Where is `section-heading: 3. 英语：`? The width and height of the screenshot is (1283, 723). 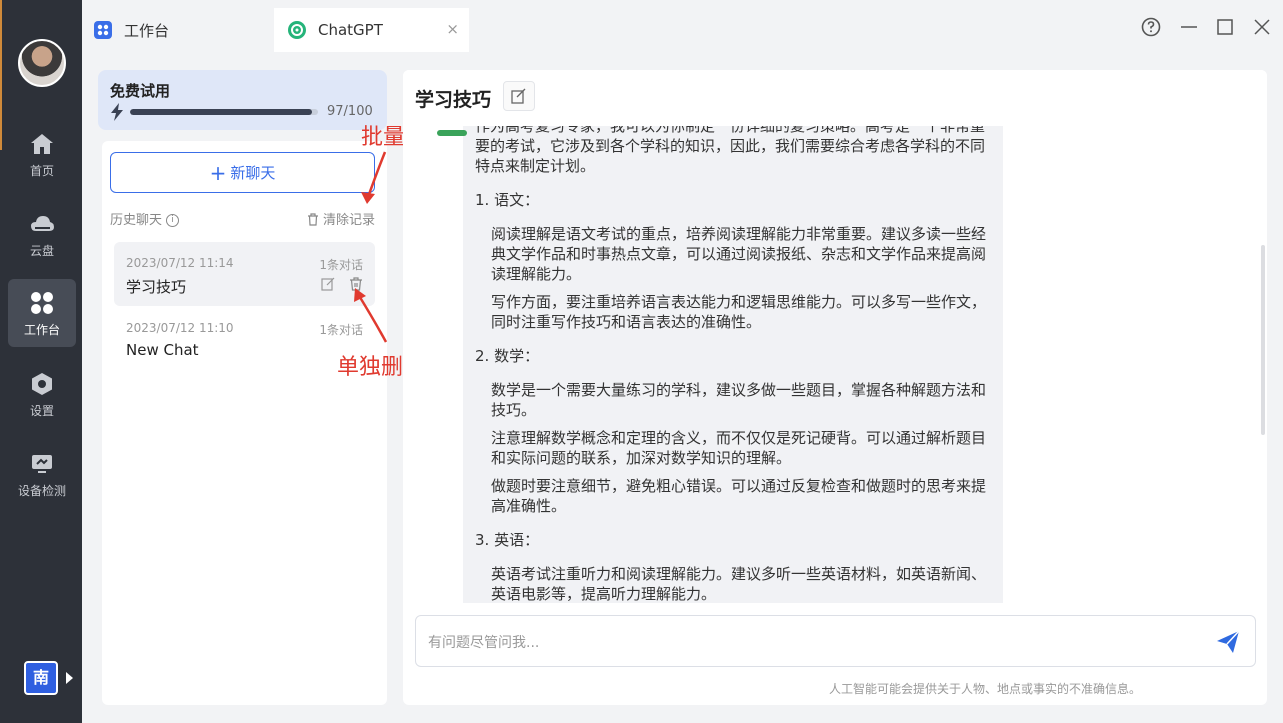 section-heading: 3. 英语： is located at coordinates (507, 540).